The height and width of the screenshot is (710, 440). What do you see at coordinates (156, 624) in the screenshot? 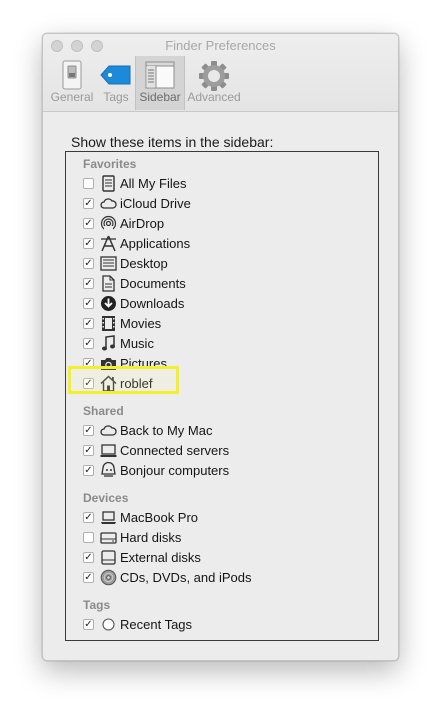
I see `sidebar-item-label: Recent Tags` at bounding box center [156, 624].